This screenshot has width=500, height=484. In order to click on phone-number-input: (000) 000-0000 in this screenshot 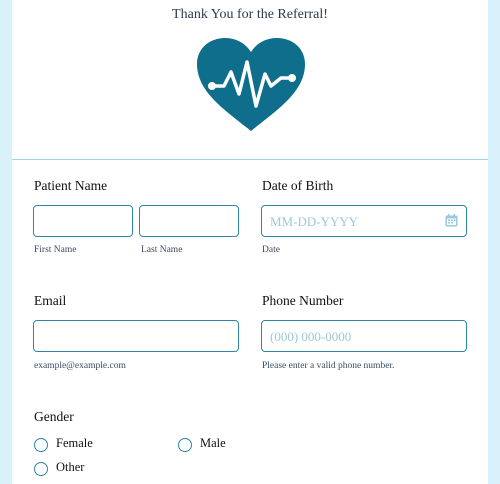, I will do `click(364, 336)`.